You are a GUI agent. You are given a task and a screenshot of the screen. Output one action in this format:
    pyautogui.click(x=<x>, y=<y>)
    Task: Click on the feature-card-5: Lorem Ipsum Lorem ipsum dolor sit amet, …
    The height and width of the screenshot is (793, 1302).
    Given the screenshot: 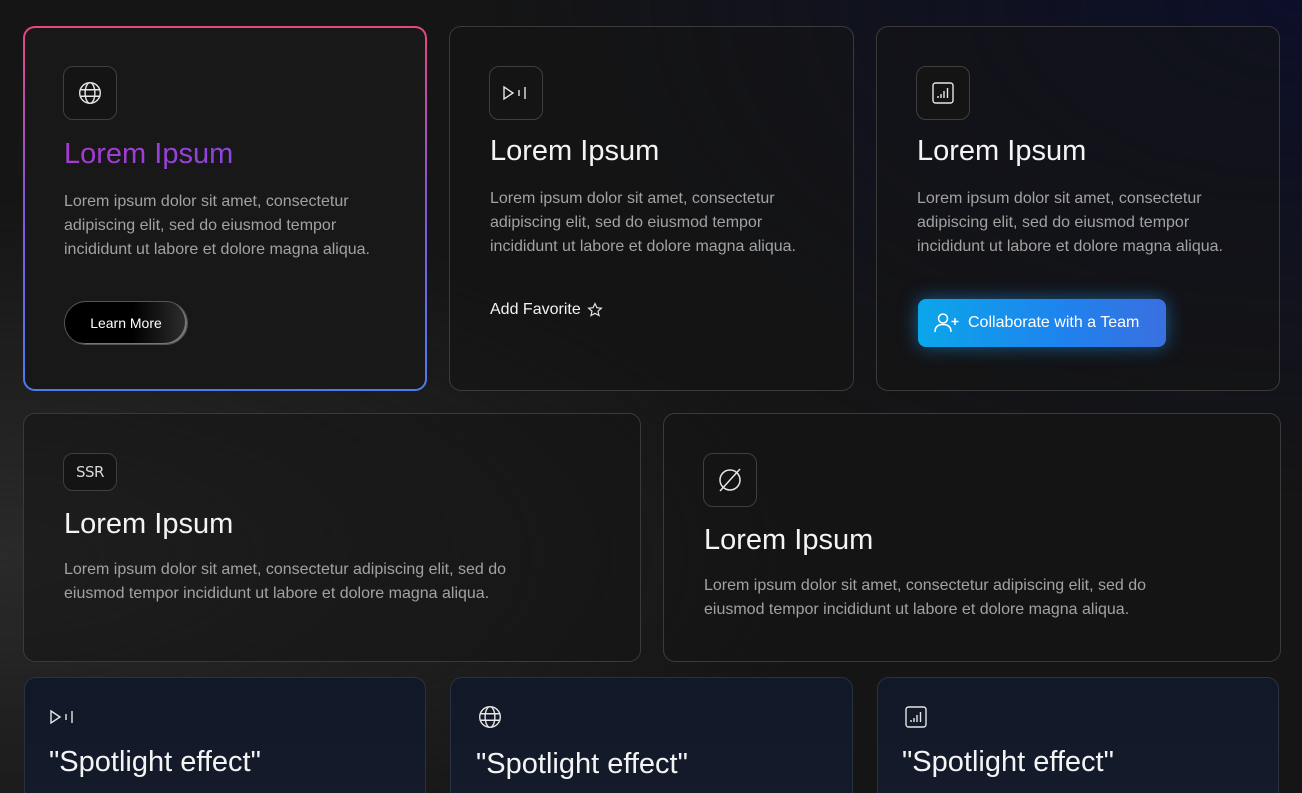 What is the action you would take?
    pyautogui.click(x=972, y=537)
    